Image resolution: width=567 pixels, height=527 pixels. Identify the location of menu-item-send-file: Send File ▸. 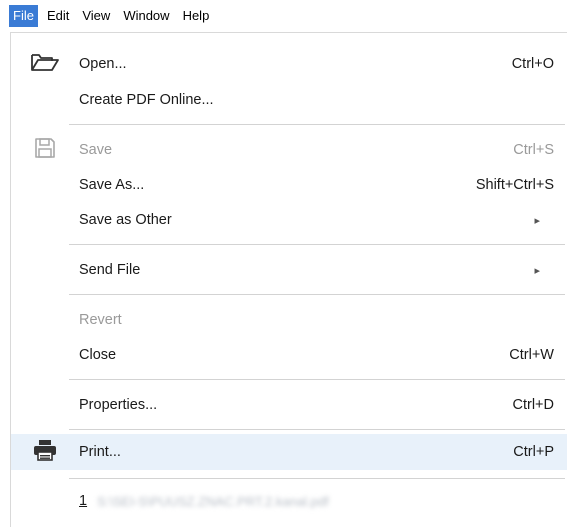
(289, 270).